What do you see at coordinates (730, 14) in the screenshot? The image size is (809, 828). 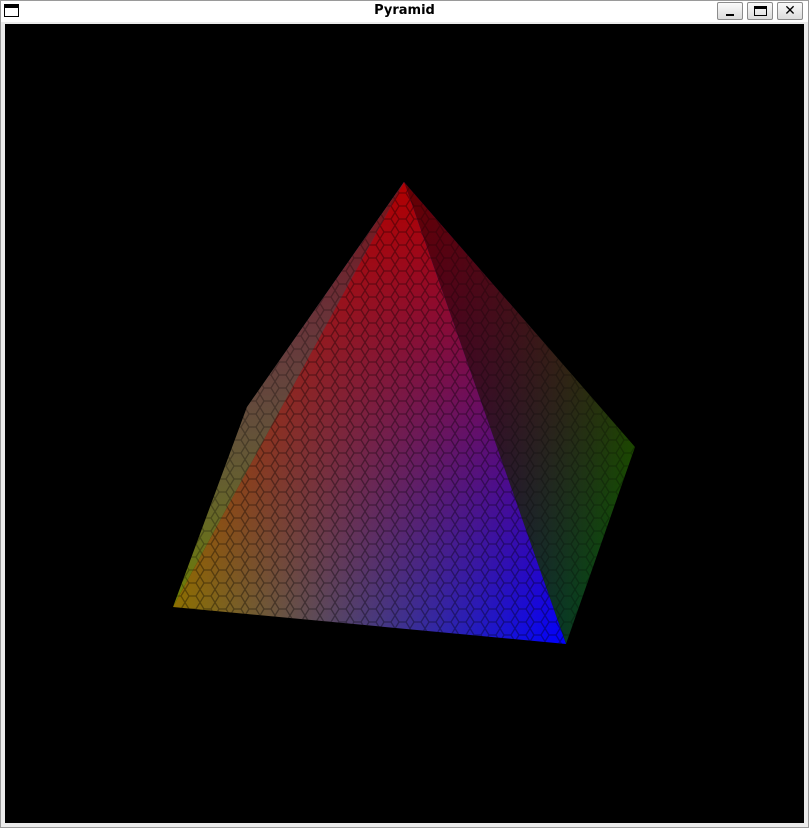 I see `minimize-icon` at bounding box center [730, 14].